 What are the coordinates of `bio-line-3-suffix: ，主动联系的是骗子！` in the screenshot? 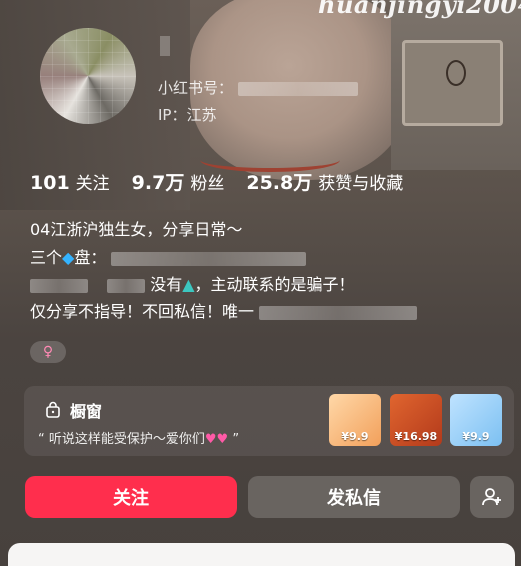 It's located at (274, 284).